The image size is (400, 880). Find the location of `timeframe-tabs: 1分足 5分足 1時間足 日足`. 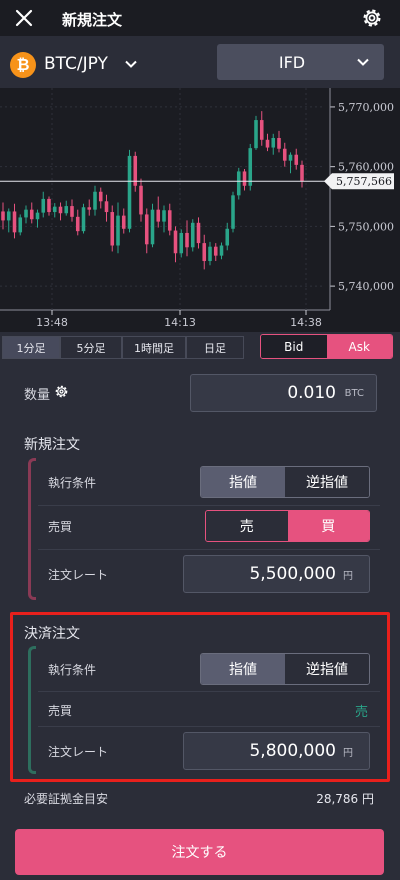

timeframe-tabs: 1分足 5分足 1時間足 日足 is located at coordinates (123, 347).